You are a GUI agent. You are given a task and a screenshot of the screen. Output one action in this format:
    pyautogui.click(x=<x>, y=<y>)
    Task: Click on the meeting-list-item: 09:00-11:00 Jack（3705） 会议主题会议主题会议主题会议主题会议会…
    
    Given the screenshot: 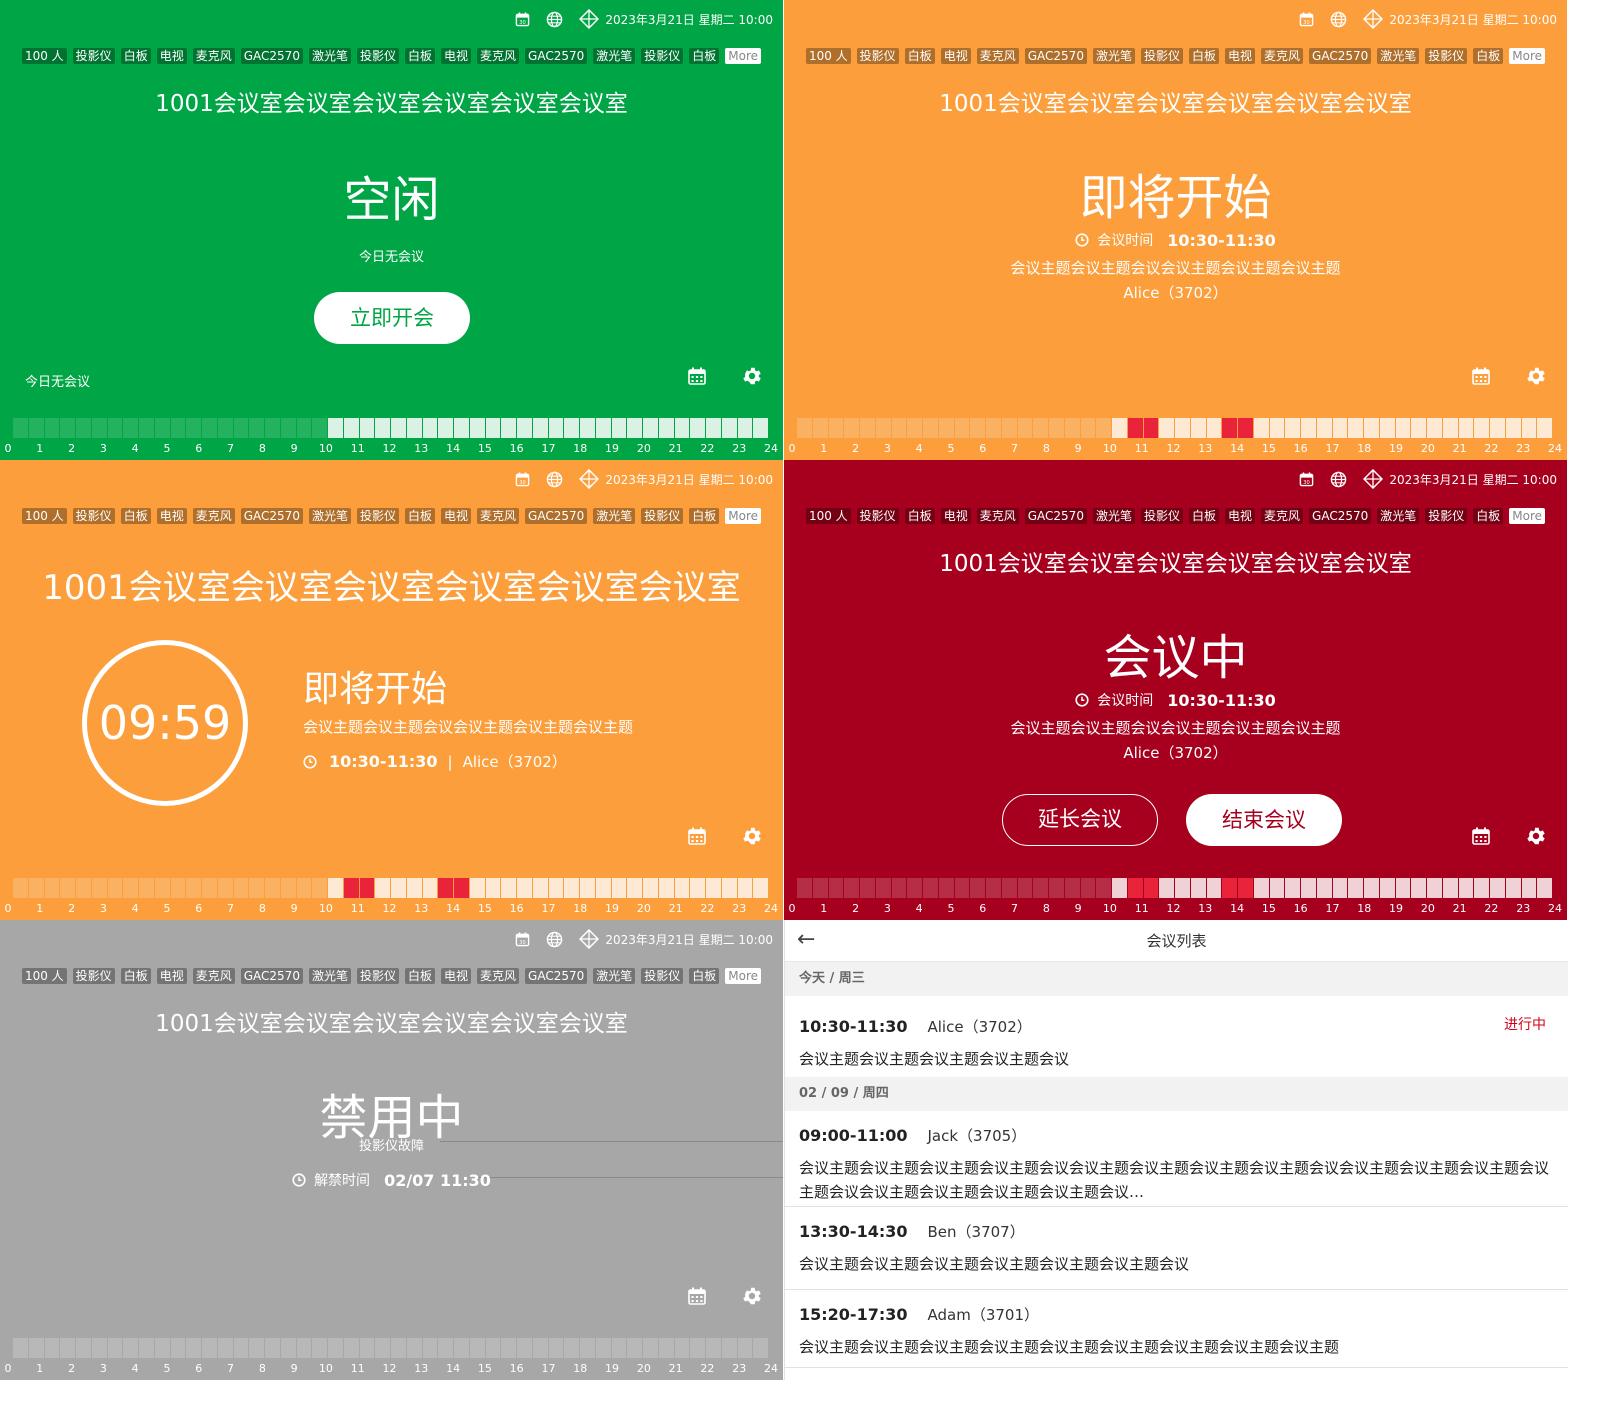 What is the action you would take?
    pyautogui.click(x=1176, y=1159)
    